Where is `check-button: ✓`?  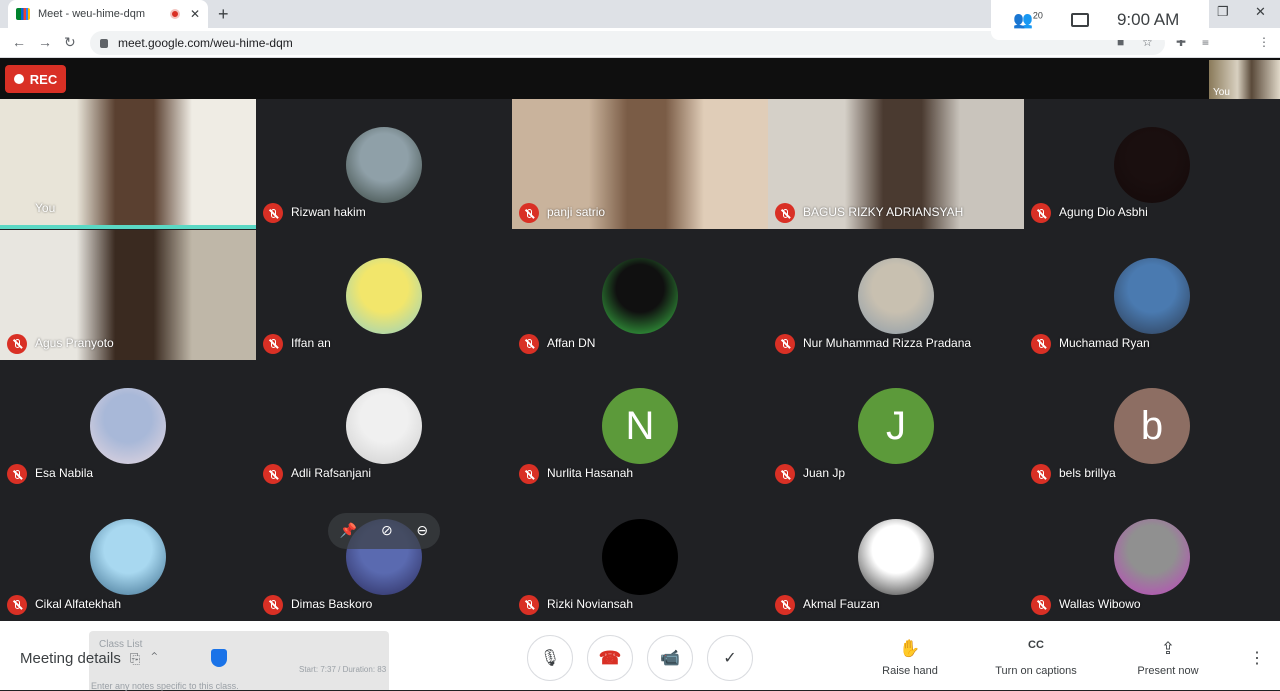
check-button: ✓ is located at coordinates (730, 658).